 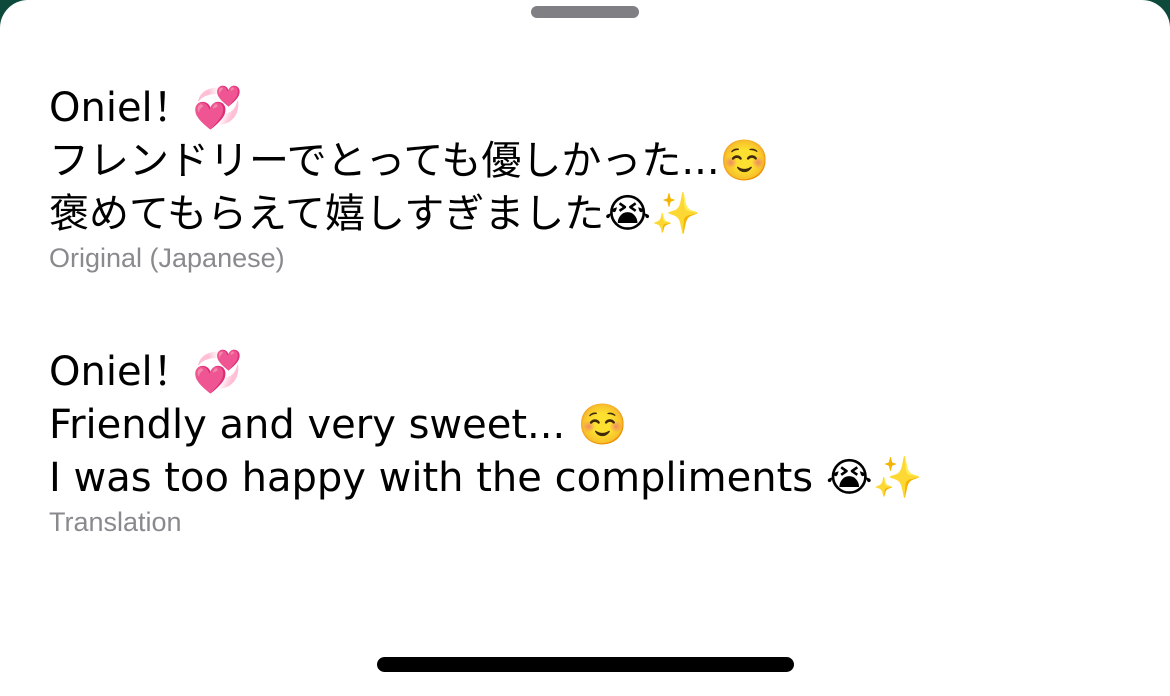 I want to click on translation-line-3: I was too happy with the compliments 😭✨, so click(x=486, y=478).